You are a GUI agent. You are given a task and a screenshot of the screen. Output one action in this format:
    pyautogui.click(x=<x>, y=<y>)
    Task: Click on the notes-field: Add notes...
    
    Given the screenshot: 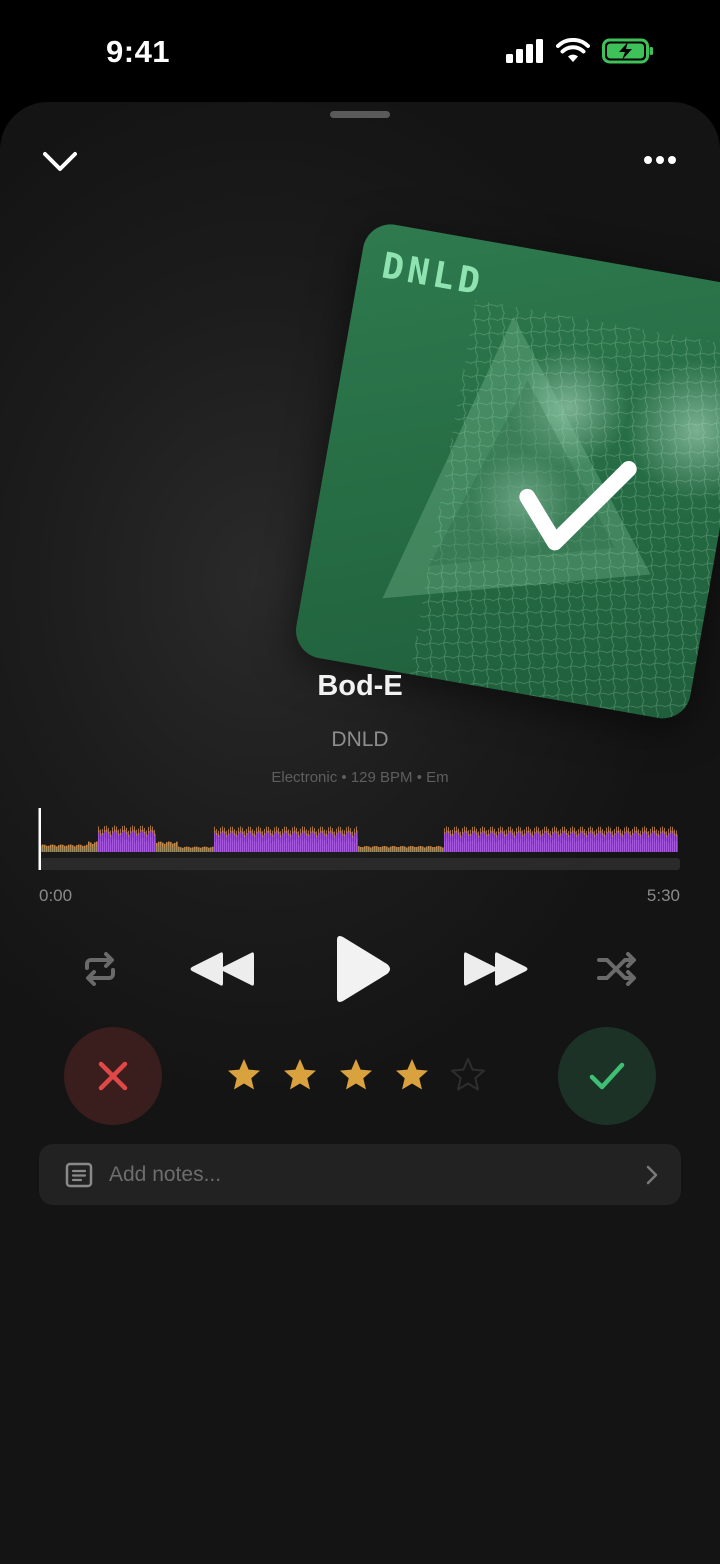 What is the action you would take?
    pyautogui.click(x=360, y=1174)
    